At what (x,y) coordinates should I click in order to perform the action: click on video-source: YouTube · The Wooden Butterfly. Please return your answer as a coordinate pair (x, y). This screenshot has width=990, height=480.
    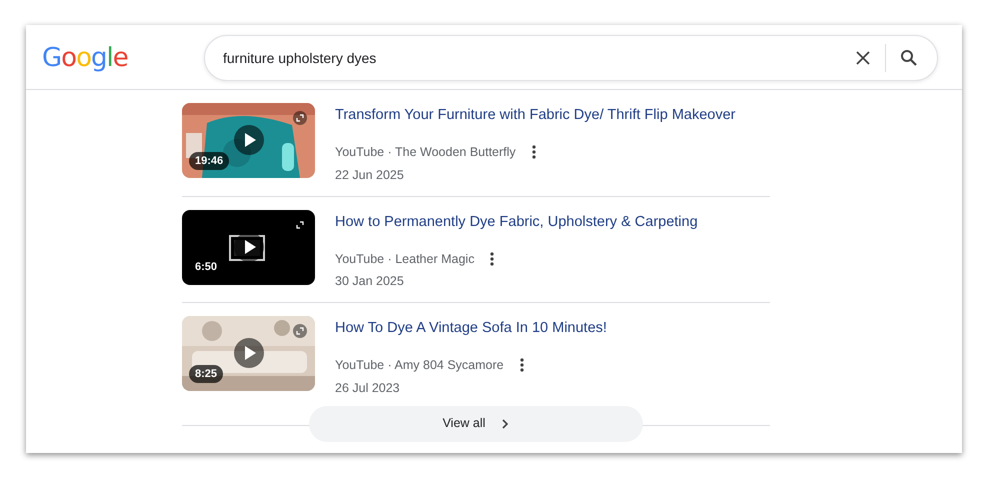
    Looking at the image, I should click on (425, 152).